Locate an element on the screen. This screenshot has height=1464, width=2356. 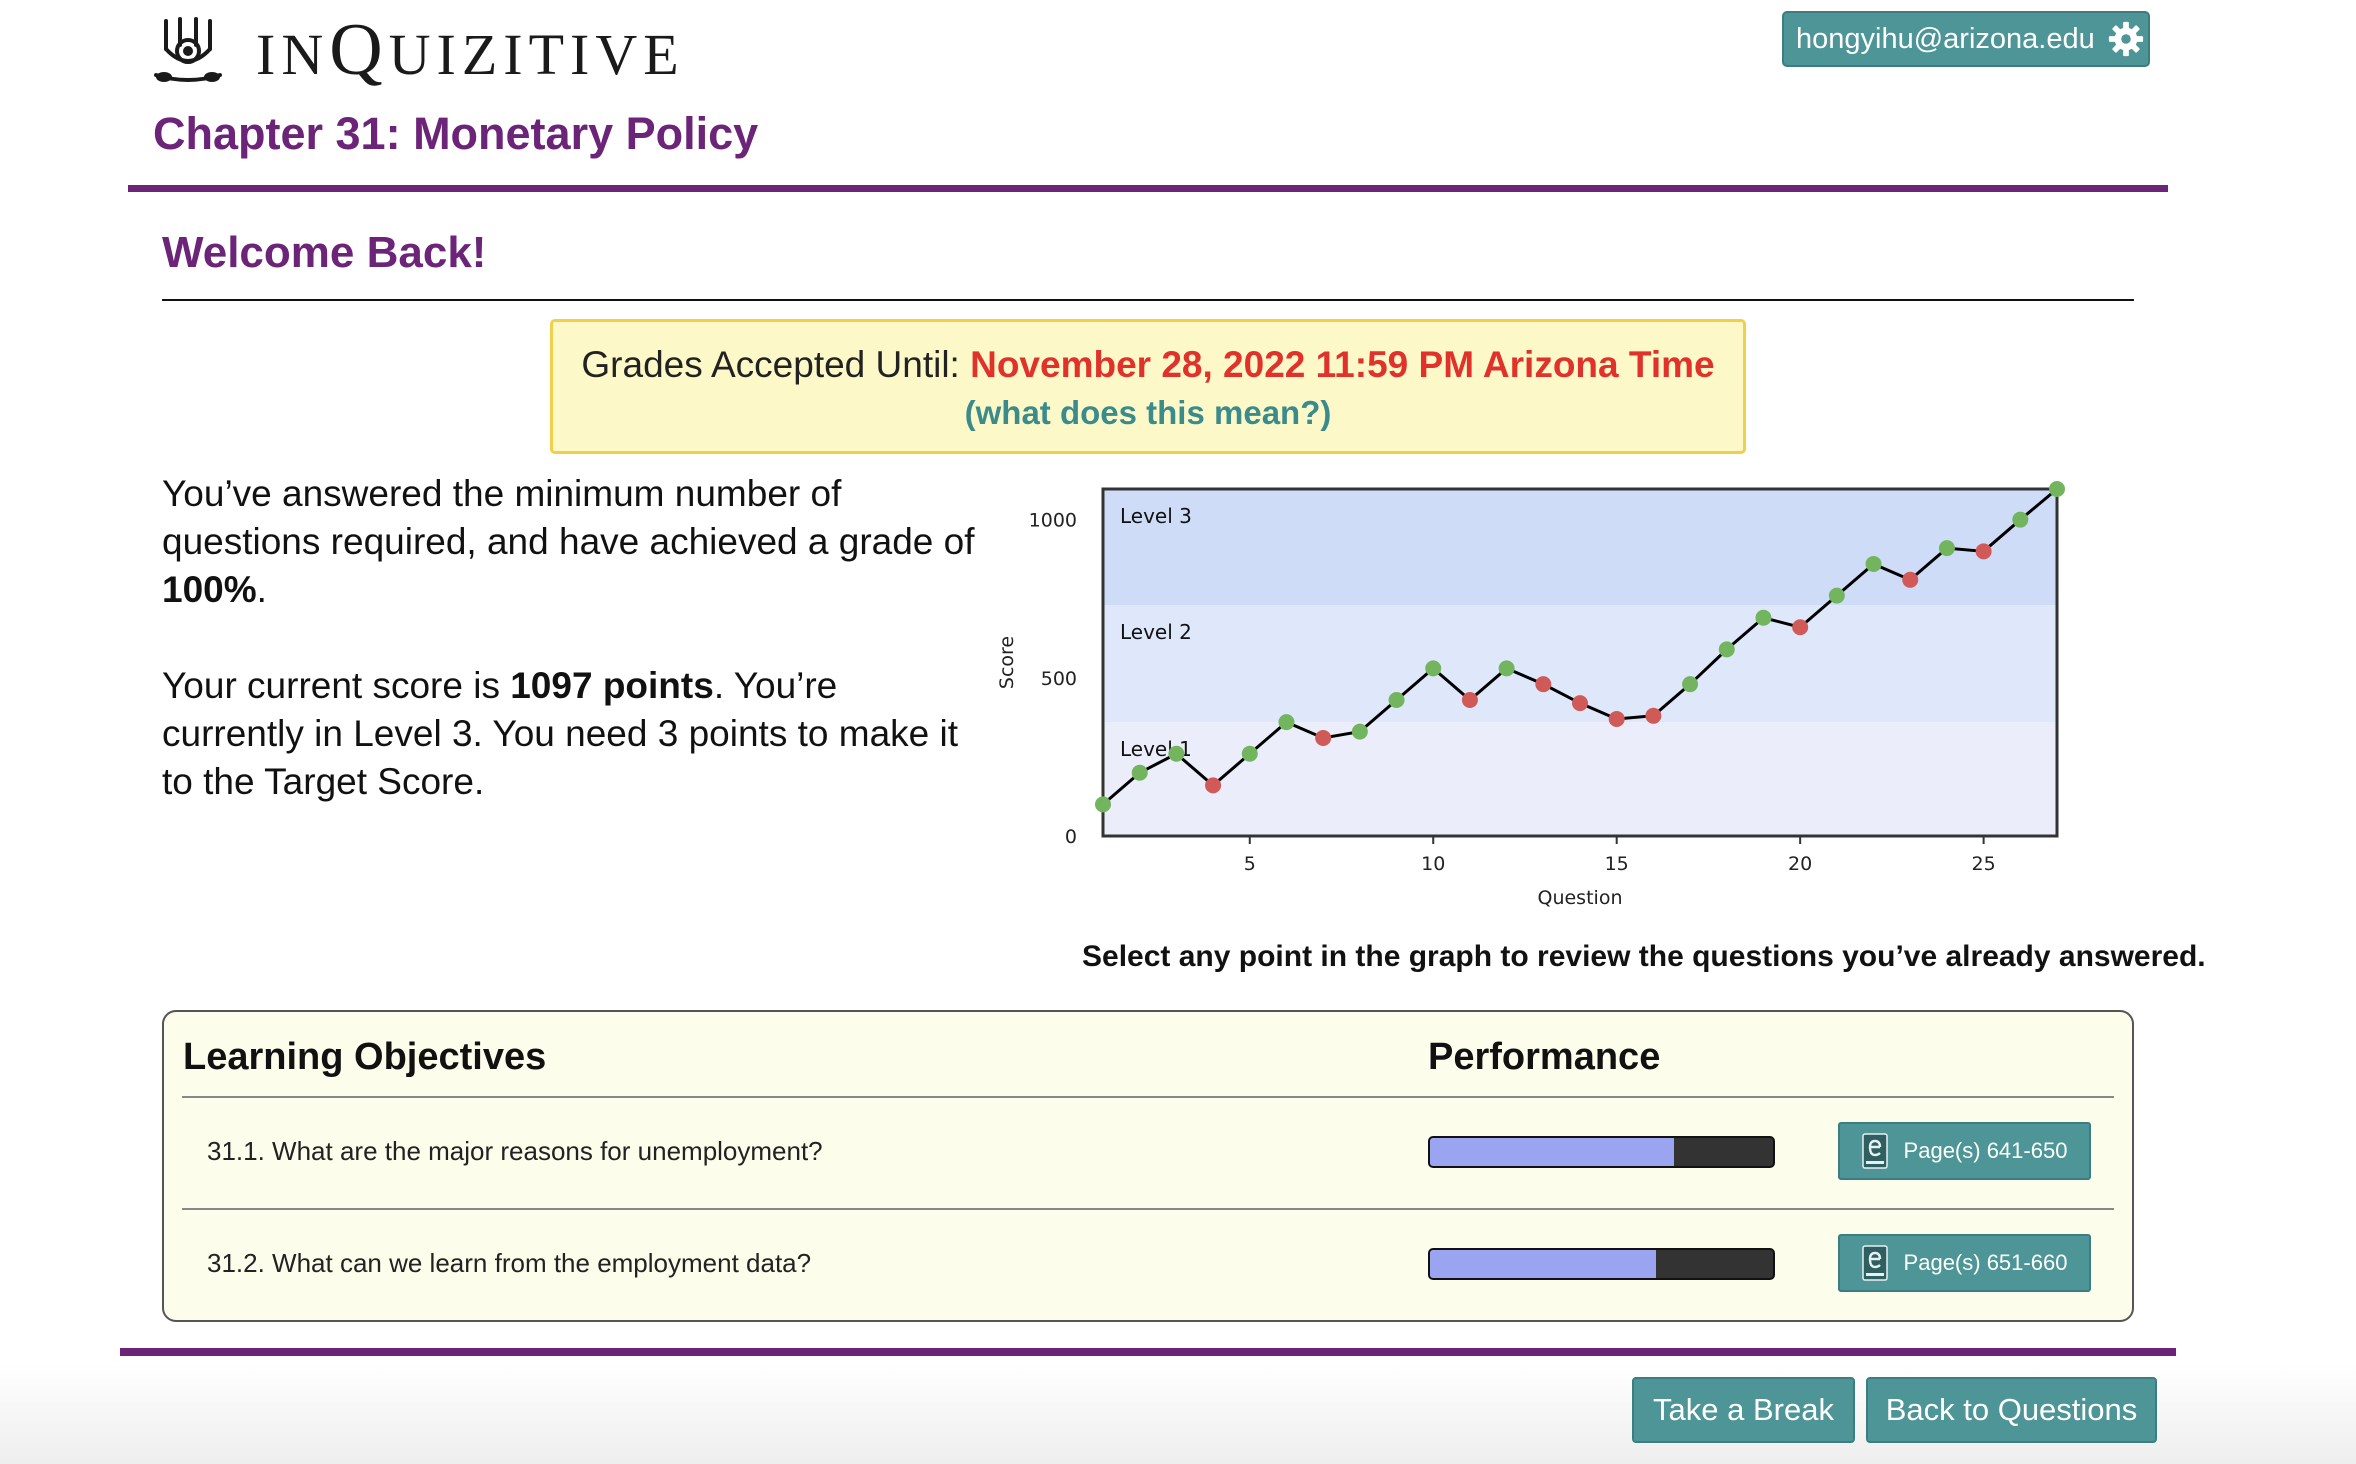
user-email: hongyihu@arizona.edu is located at coordinates (1945, 38).